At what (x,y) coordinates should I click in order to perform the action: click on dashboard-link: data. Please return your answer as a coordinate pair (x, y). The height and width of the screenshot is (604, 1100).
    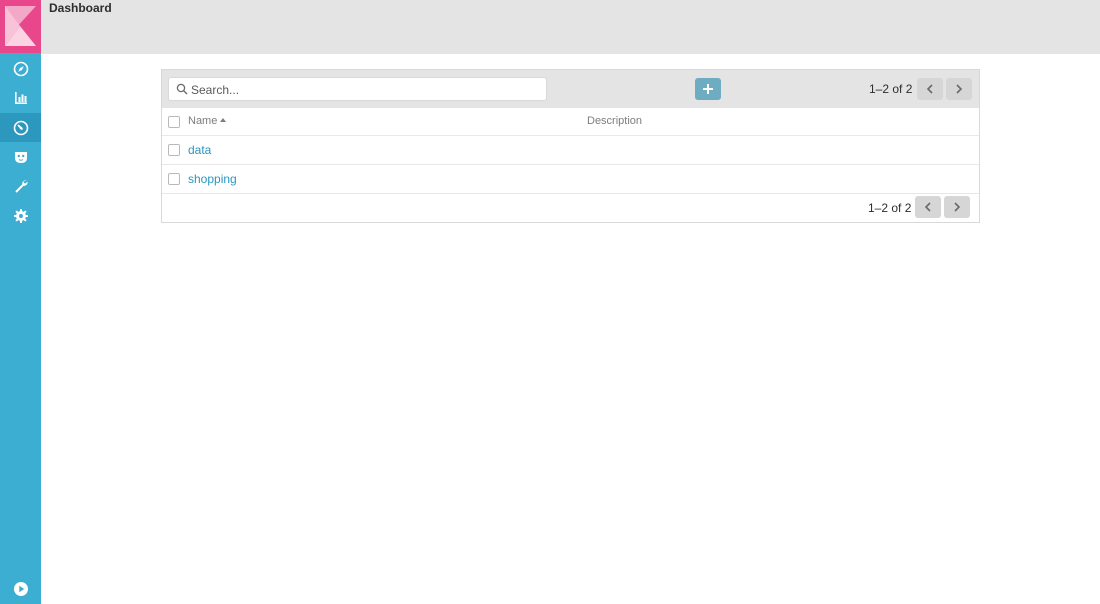
    Looking at the image, I should click on (199, 150).